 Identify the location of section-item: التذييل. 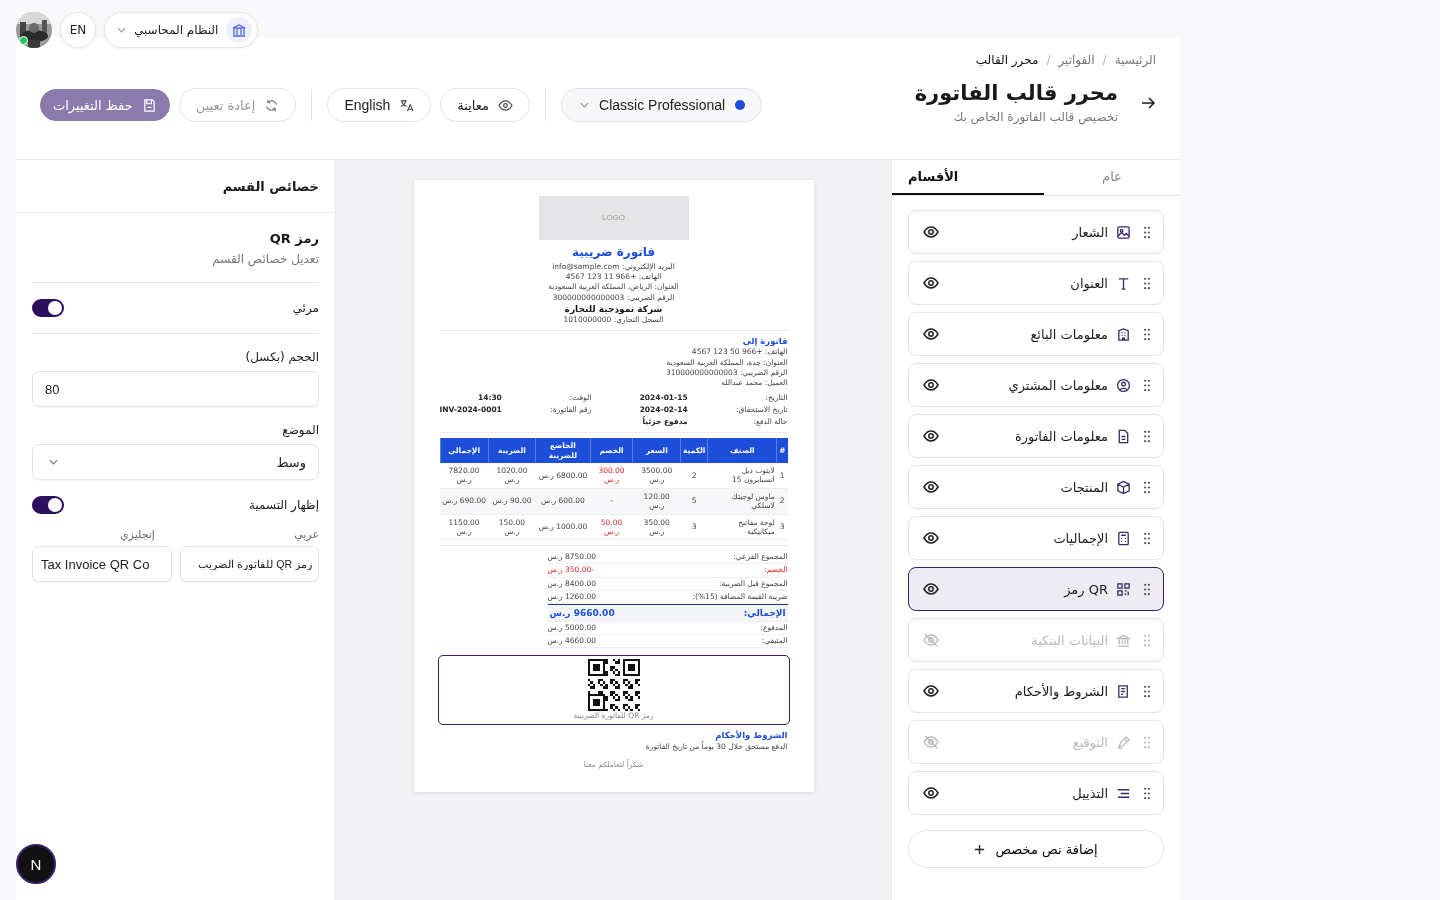
(1036, 793).